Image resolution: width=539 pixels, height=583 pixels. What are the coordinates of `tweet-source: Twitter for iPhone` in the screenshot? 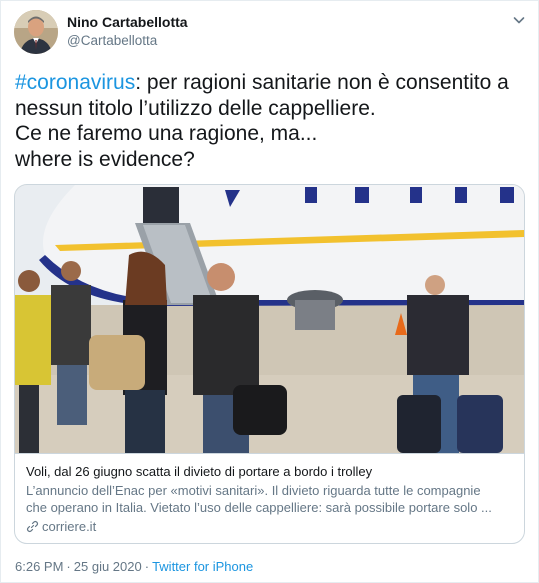 It's located at (202, 566).